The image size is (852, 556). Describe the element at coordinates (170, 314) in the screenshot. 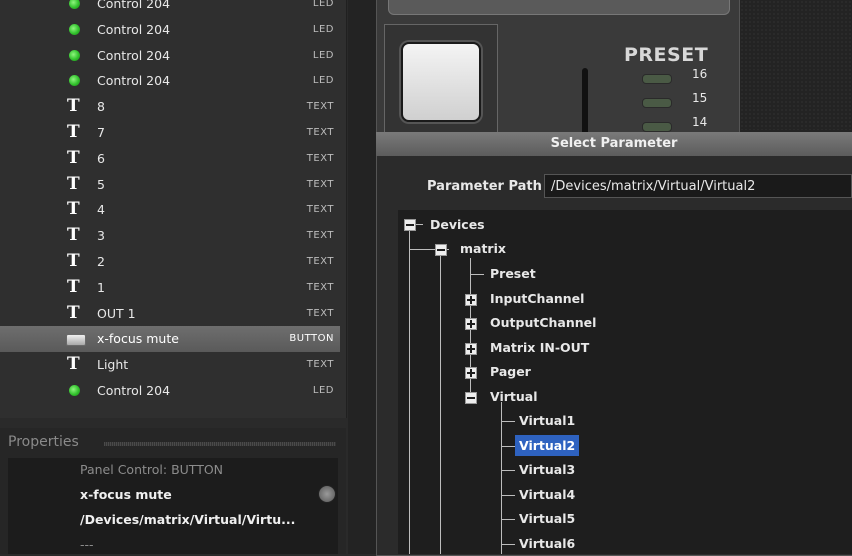

I see `list-item: T OUT 1 TEXT` at that location.